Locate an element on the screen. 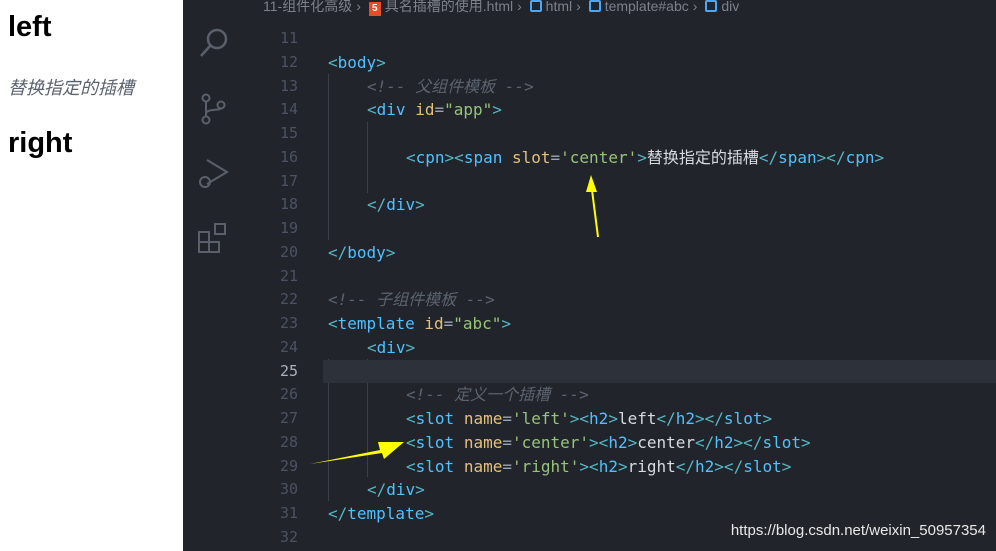  code-line: <template id="abc"> is located at coordinates (662, 324).